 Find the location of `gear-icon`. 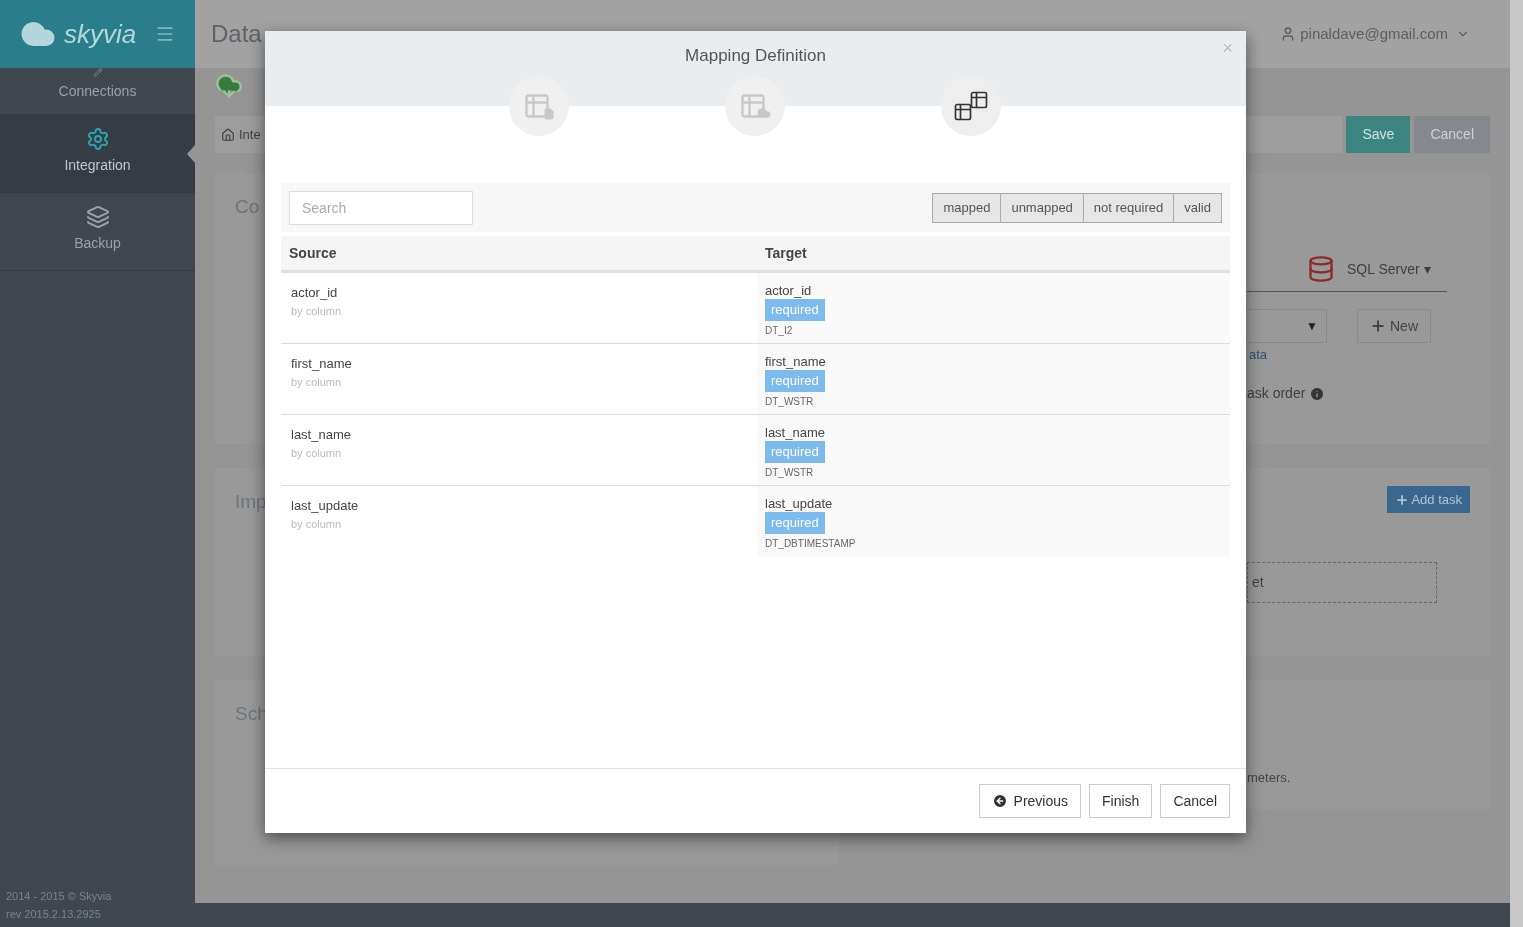

gear-icon is located at coordinates (97, 139).